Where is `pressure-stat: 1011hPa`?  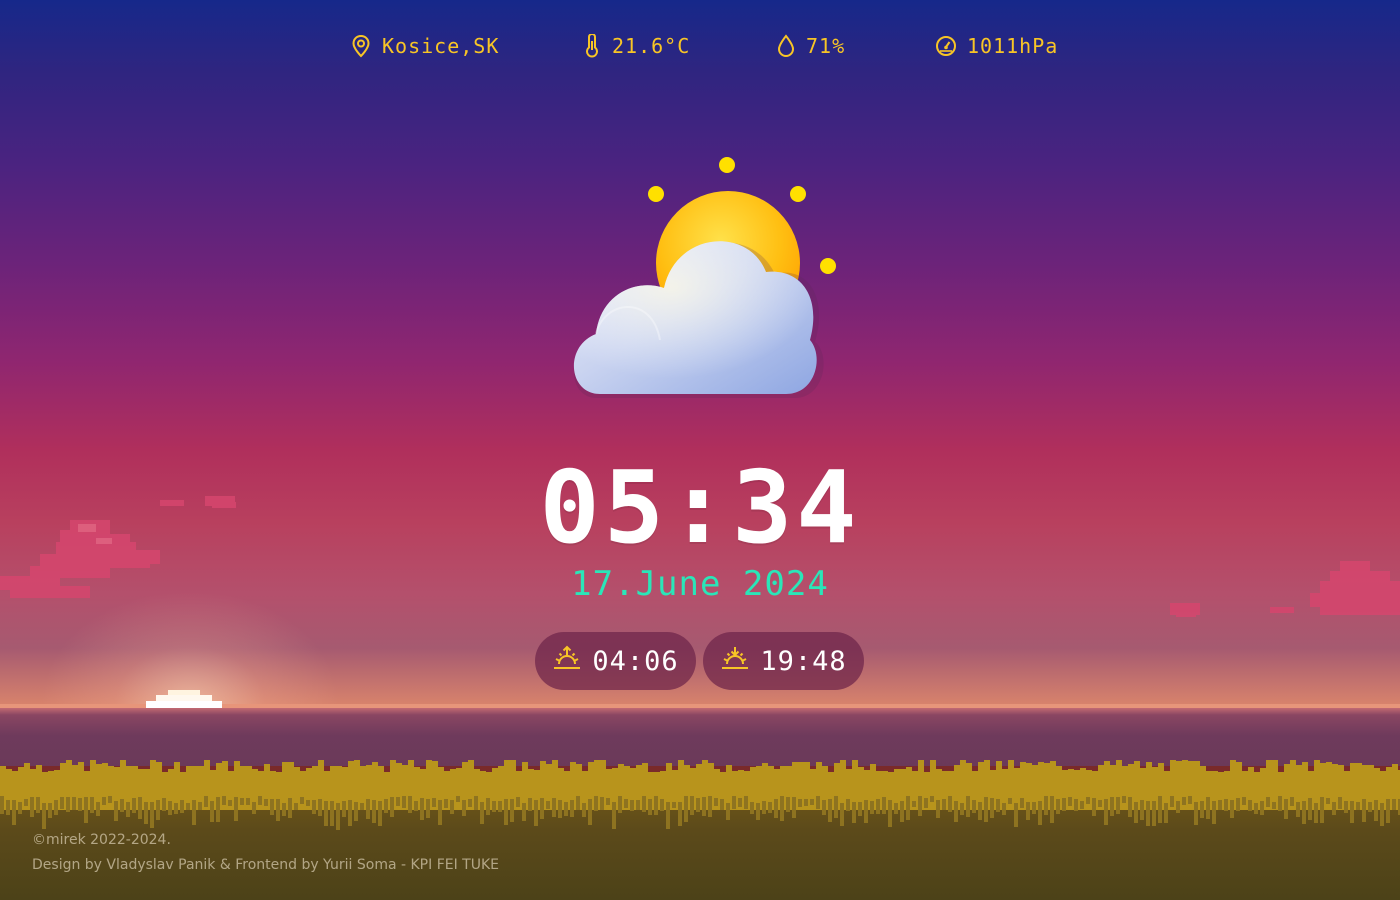
pressure-stat: 1011hPa is located at coordinates (996, 46).